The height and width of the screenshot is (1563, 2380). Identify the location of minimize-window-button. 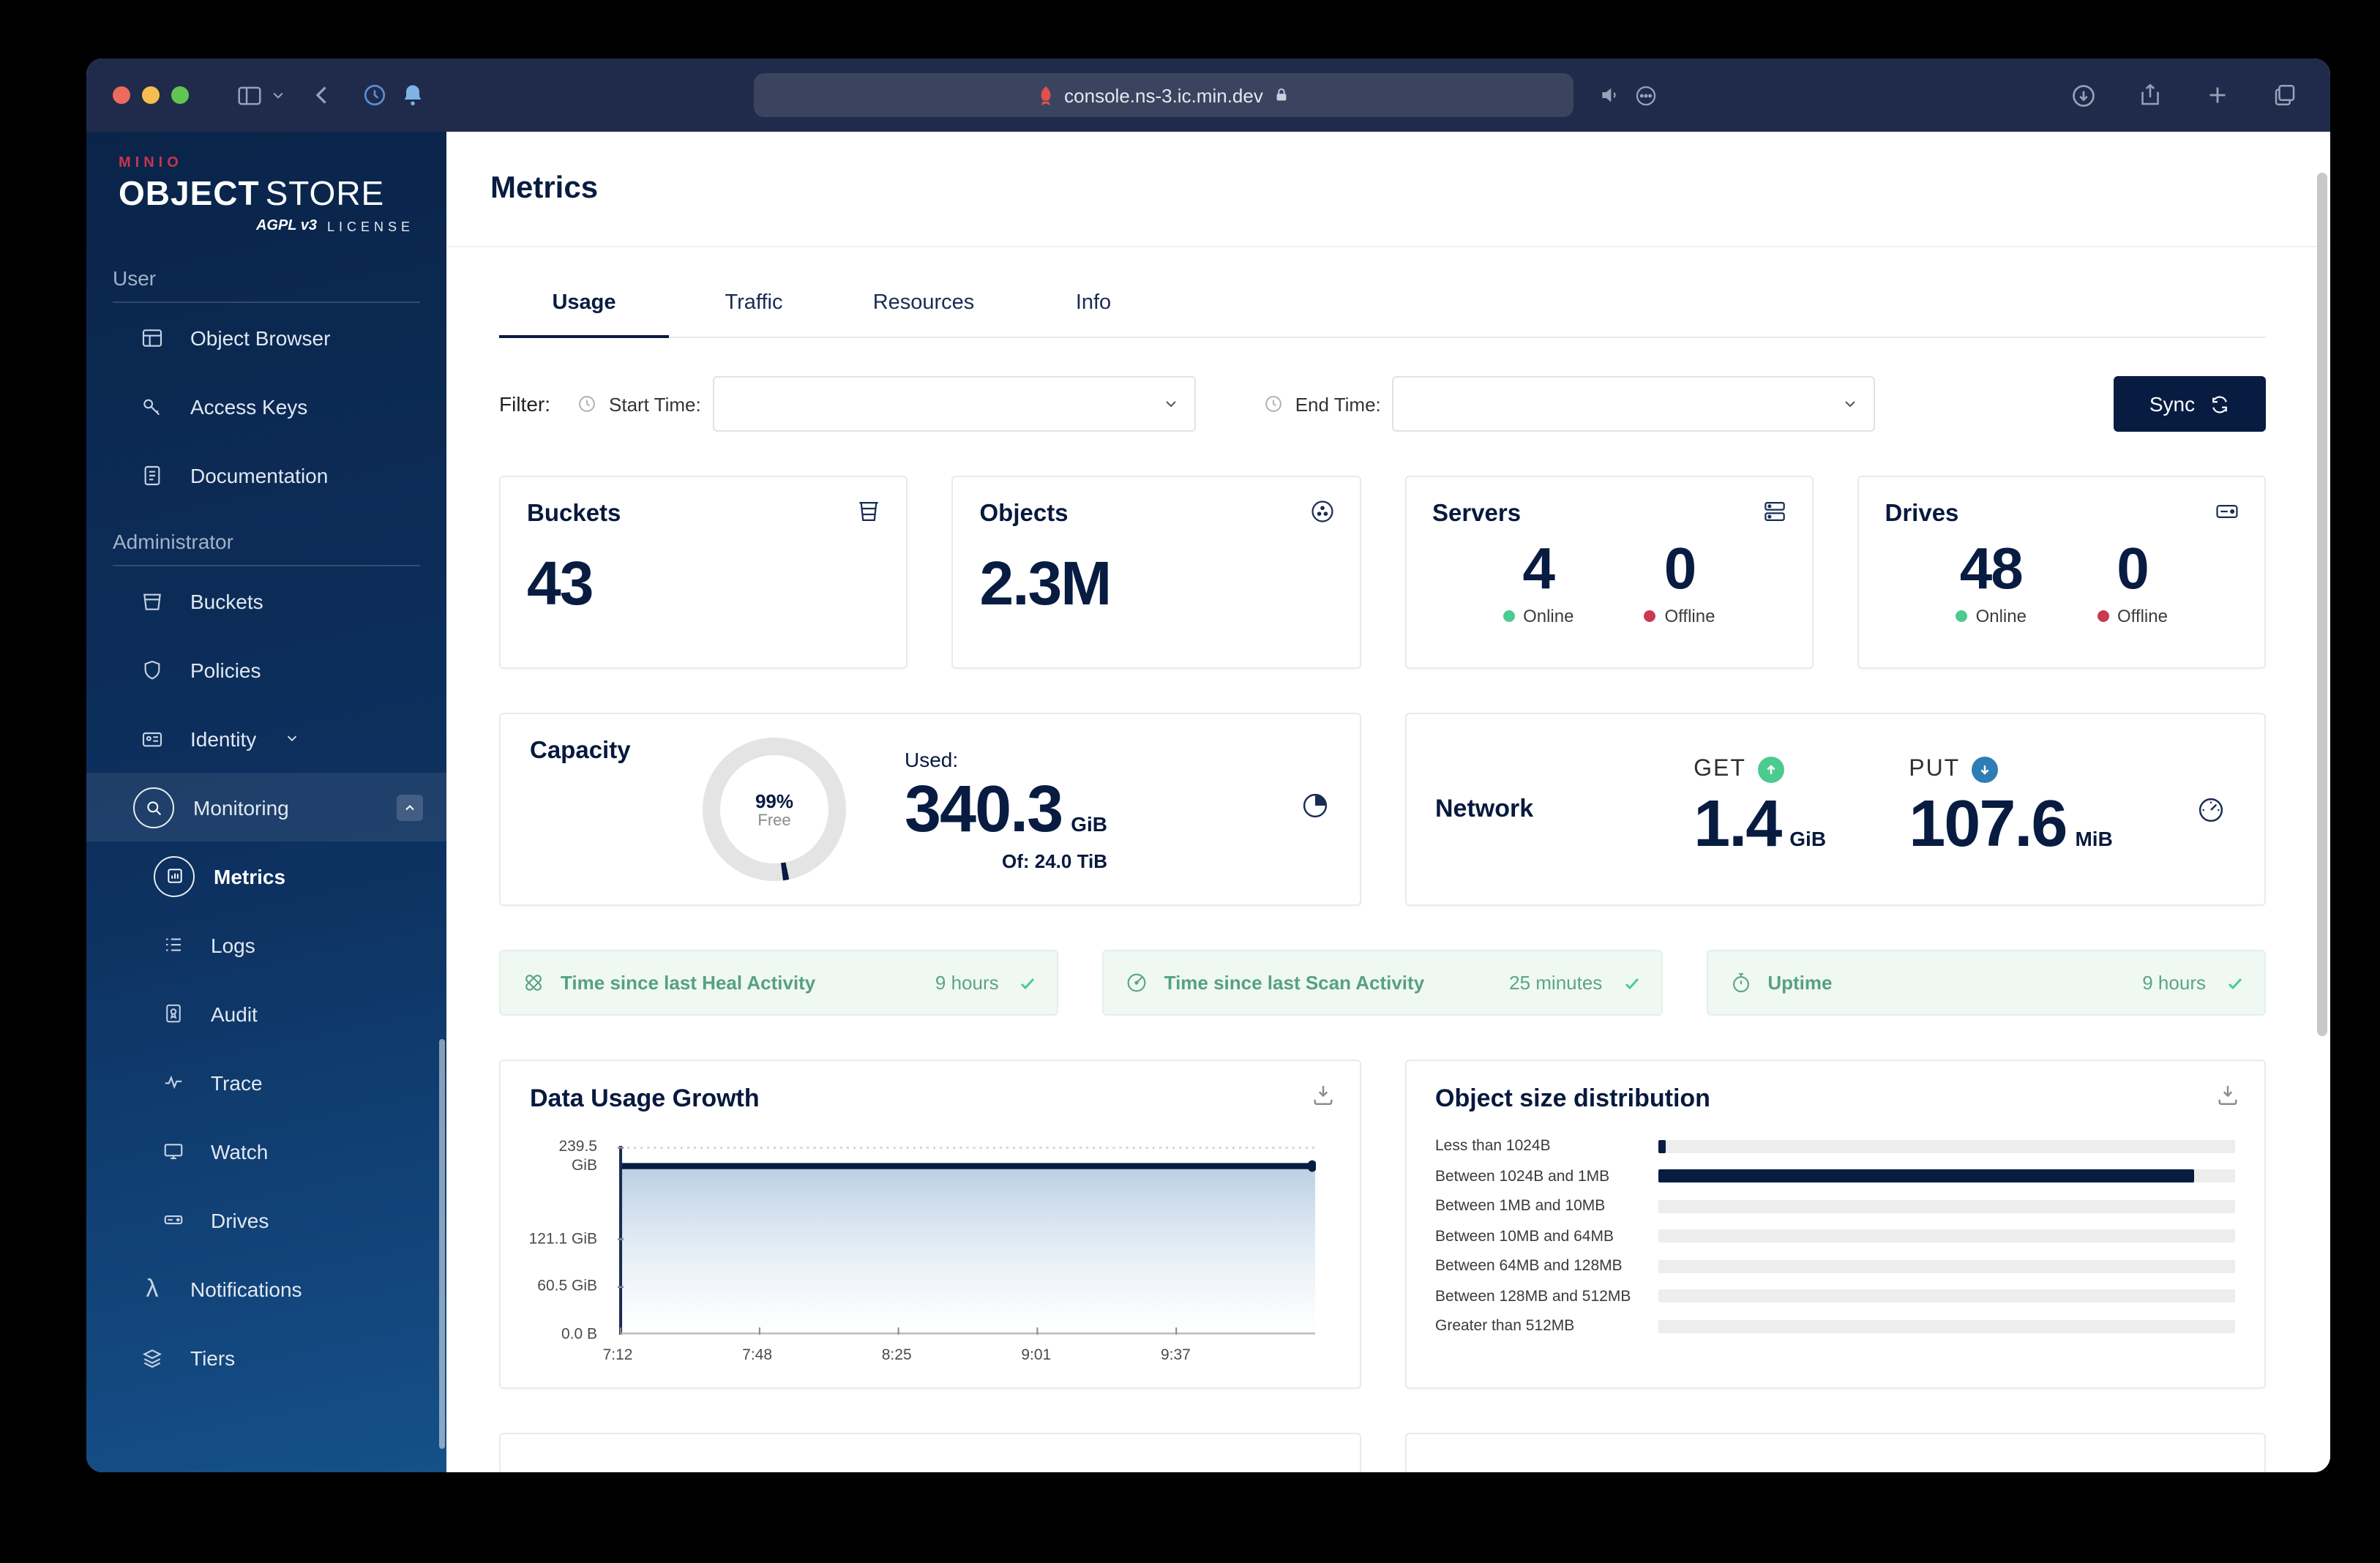
(151, 95).